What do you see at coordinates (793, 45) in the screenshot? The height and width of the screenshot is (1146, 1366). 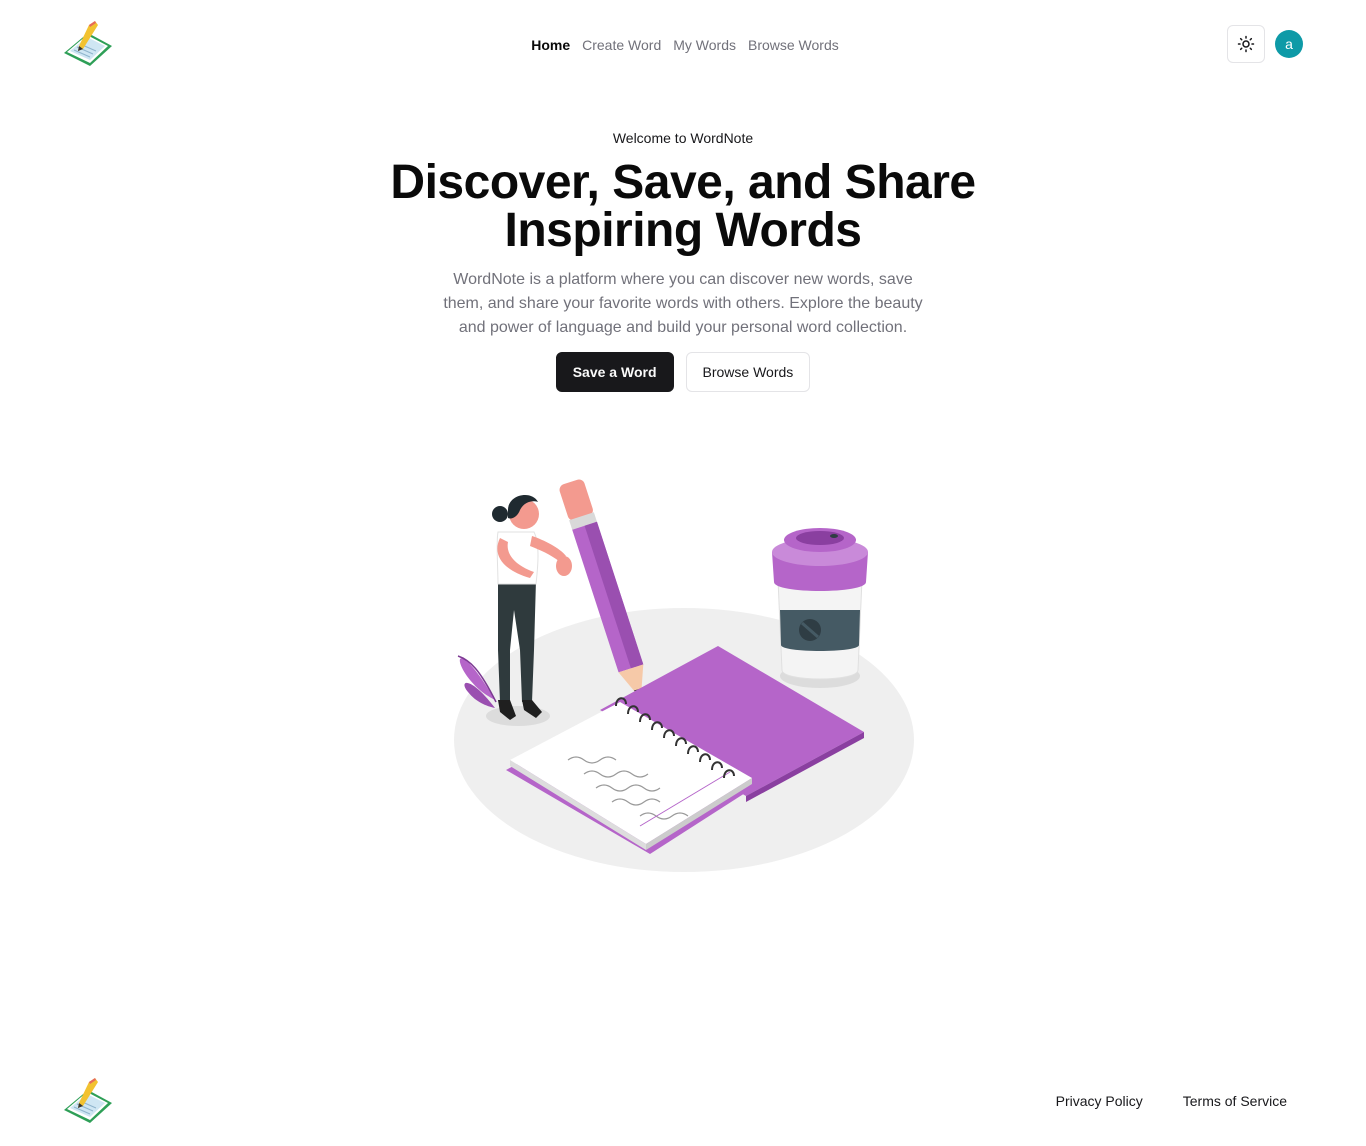 I see `nav-item-browse-words: Browse Words` at bounding box center [793, 45].